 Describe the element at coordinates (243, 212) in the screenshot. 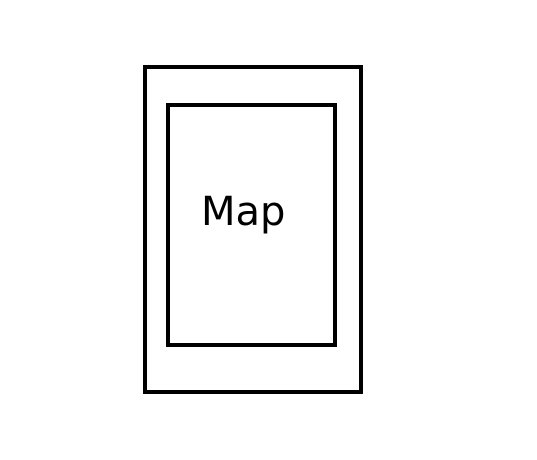

I see `map-label: Map` at that location.